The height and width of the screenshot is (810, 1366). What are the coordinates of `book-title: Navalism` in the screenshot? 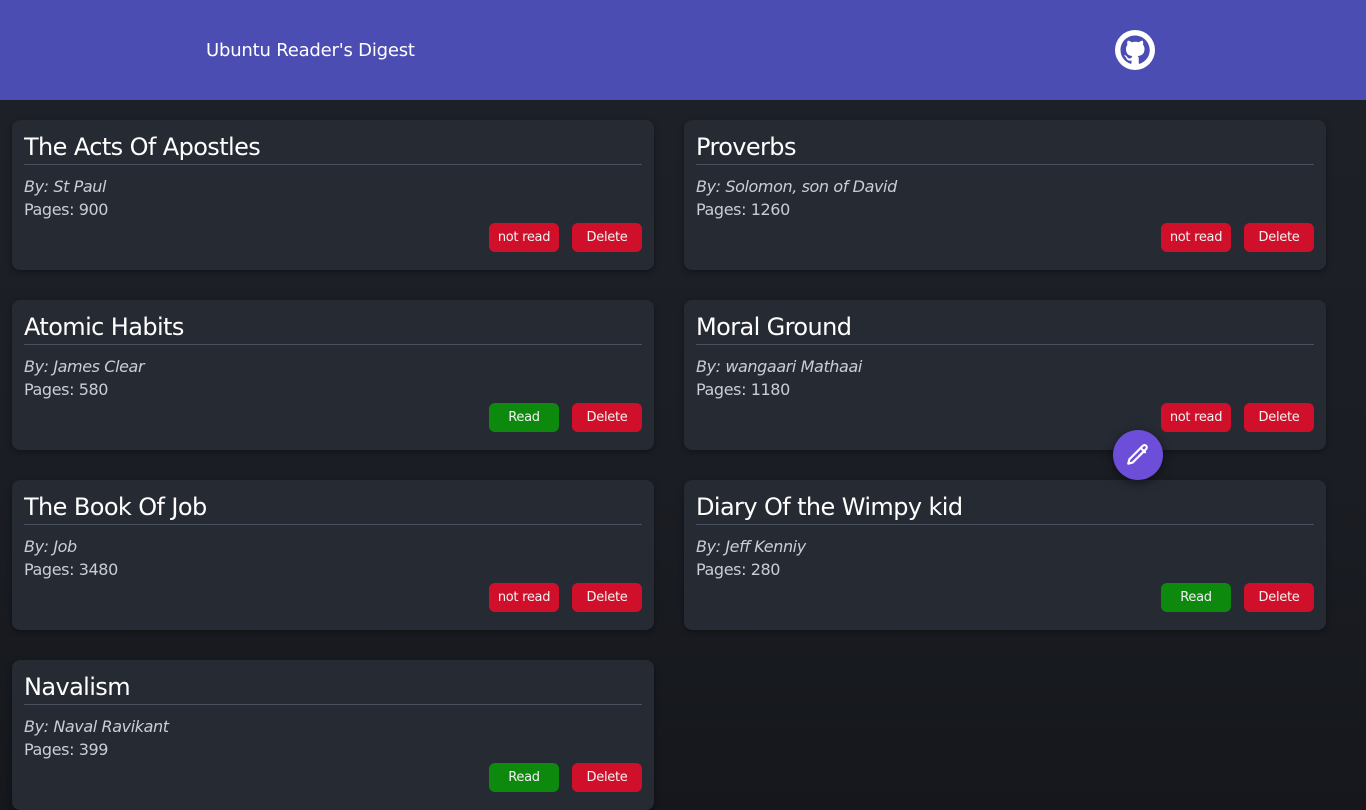 It's located at (333, 688).